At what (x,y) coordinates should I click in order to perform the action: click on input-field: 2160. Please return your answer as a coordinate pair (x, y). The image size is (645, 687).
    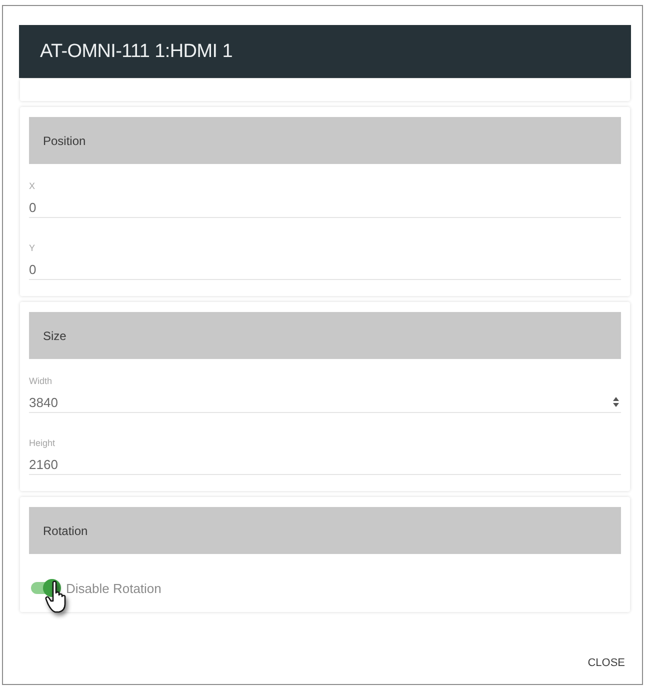
    Looking at the image, I should click on (325, 464).